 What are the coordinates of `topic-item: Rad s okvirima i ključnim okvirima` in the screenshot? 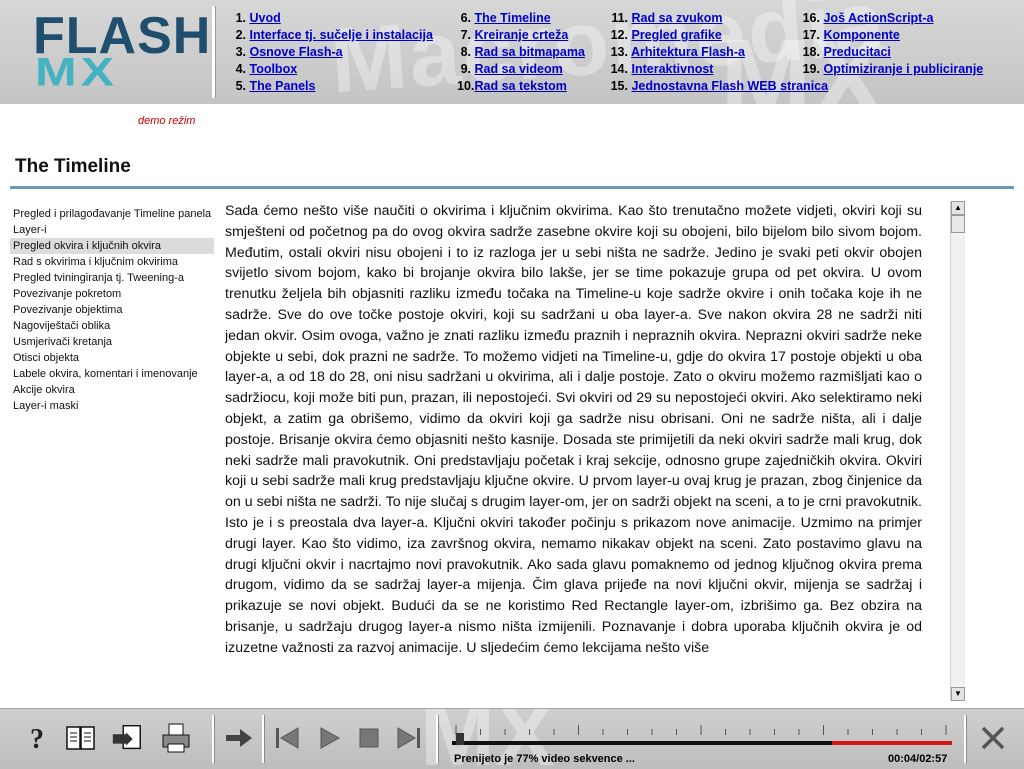 It's located at (112, 262).